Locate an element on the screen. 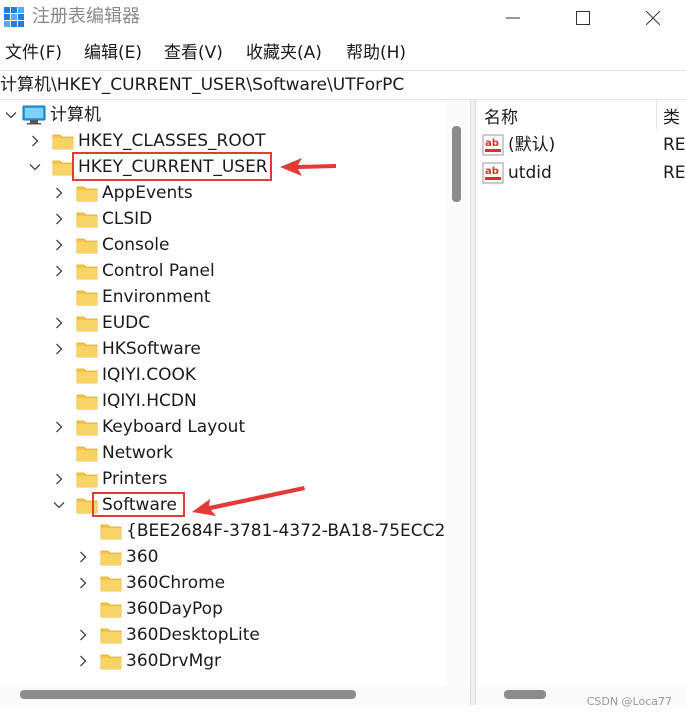  tree-root-computer: 计算机 is located at coordinates (52, 115).